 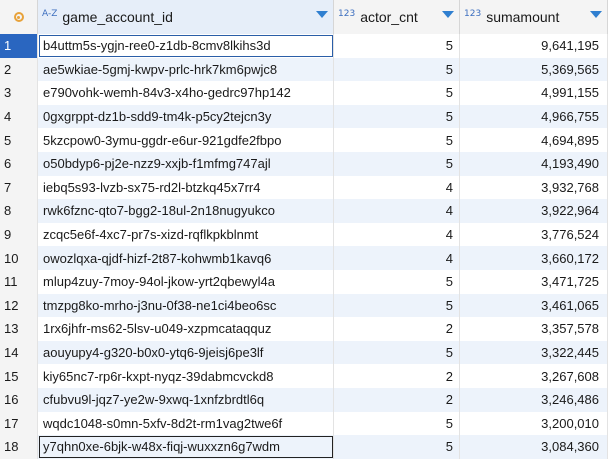 I want to click on row-number: 5, so click(x=19, y=140).